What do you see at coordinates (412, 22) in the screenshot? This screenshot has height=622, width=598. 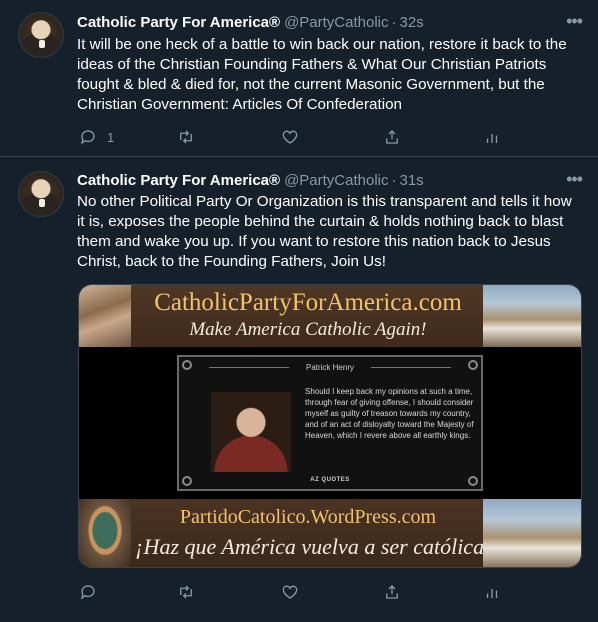 I see `timestamp: 32s` at bounding box center [412, 22].